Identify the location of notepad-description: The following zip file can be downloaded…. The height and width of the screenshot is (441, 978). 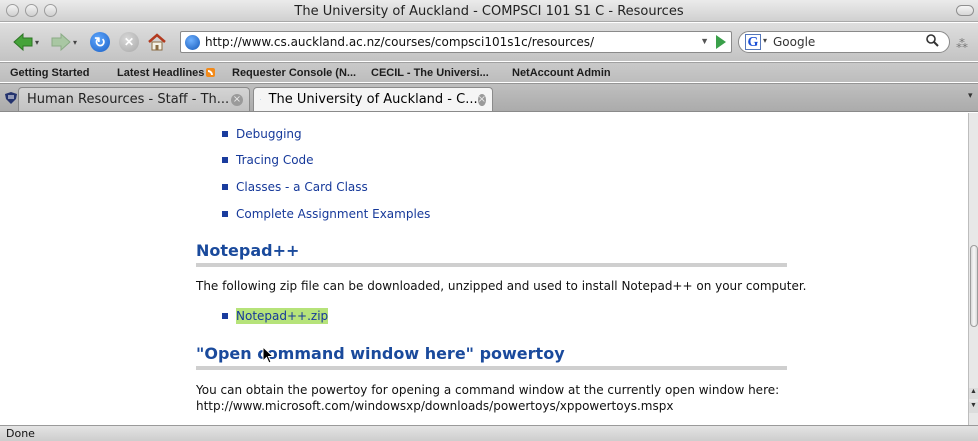
(501, 286).